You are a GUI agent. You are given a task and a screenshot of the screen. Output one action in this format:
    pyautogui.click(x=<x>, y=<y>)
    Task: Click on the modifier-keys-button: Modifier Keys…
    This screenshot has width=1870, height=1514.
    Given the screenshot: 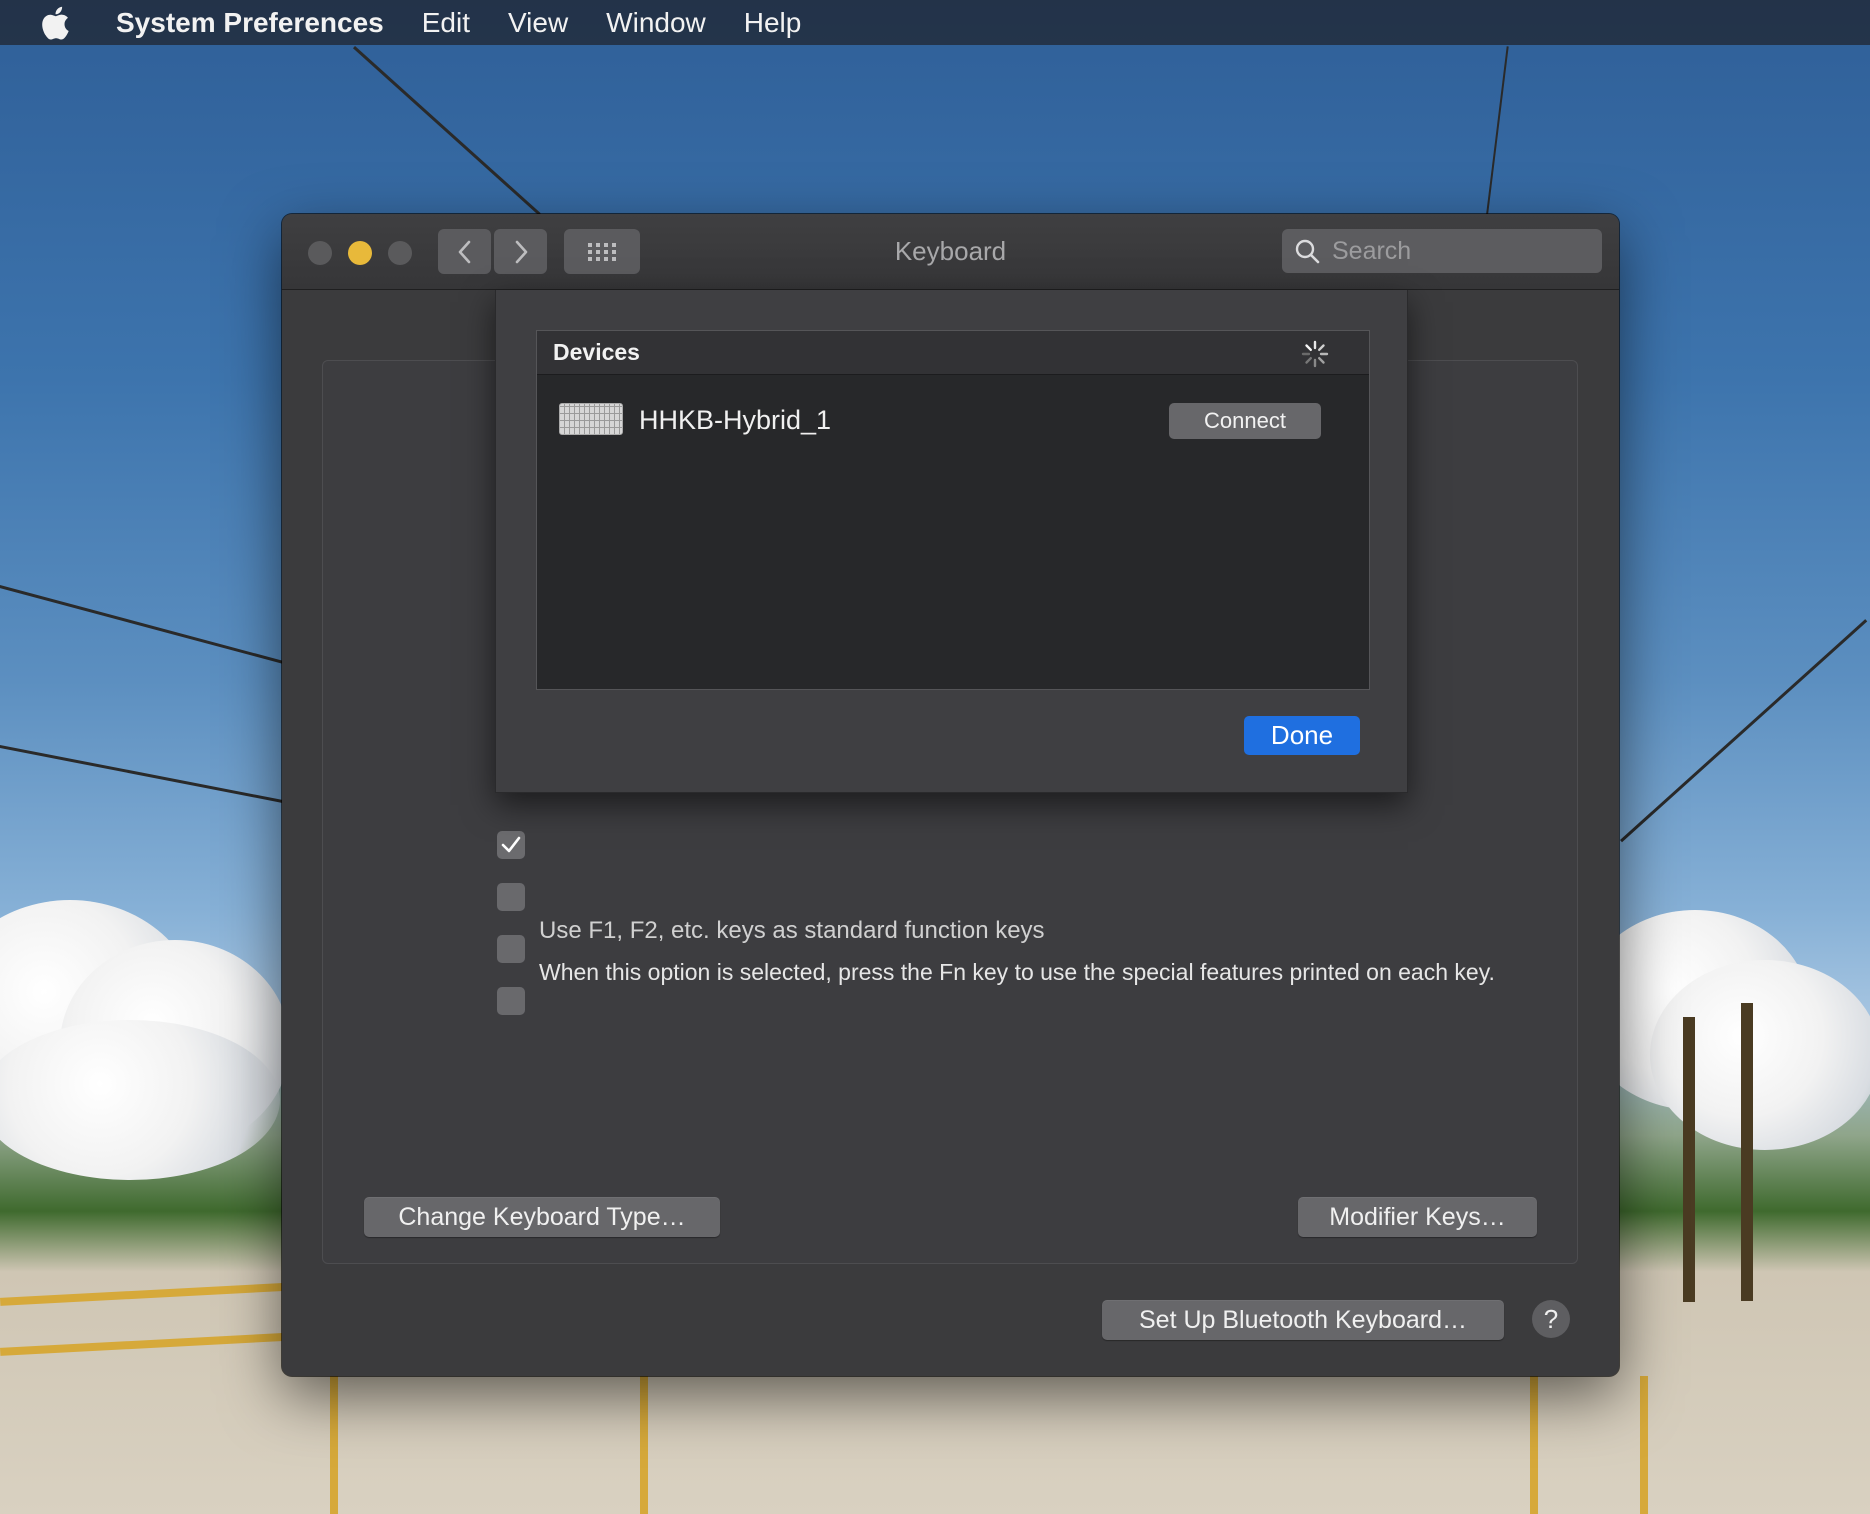 What is the action you would take?
    pyautogui.click(x=1417, y=1217)
    